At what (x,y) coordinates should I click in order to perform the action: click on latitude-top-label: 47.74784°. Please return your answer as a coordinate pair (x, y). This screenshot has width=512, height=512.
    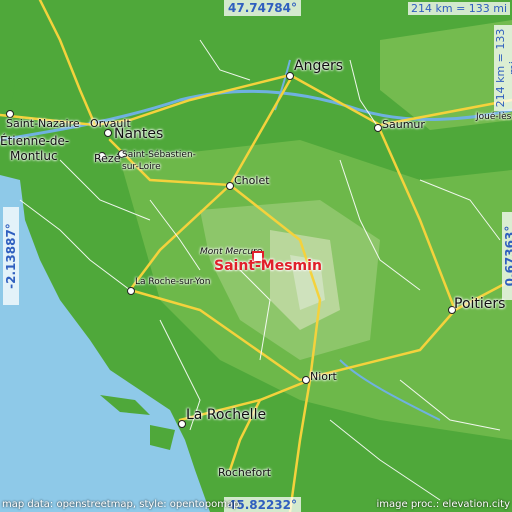
    Looking at the image, I should click on (263, 8).